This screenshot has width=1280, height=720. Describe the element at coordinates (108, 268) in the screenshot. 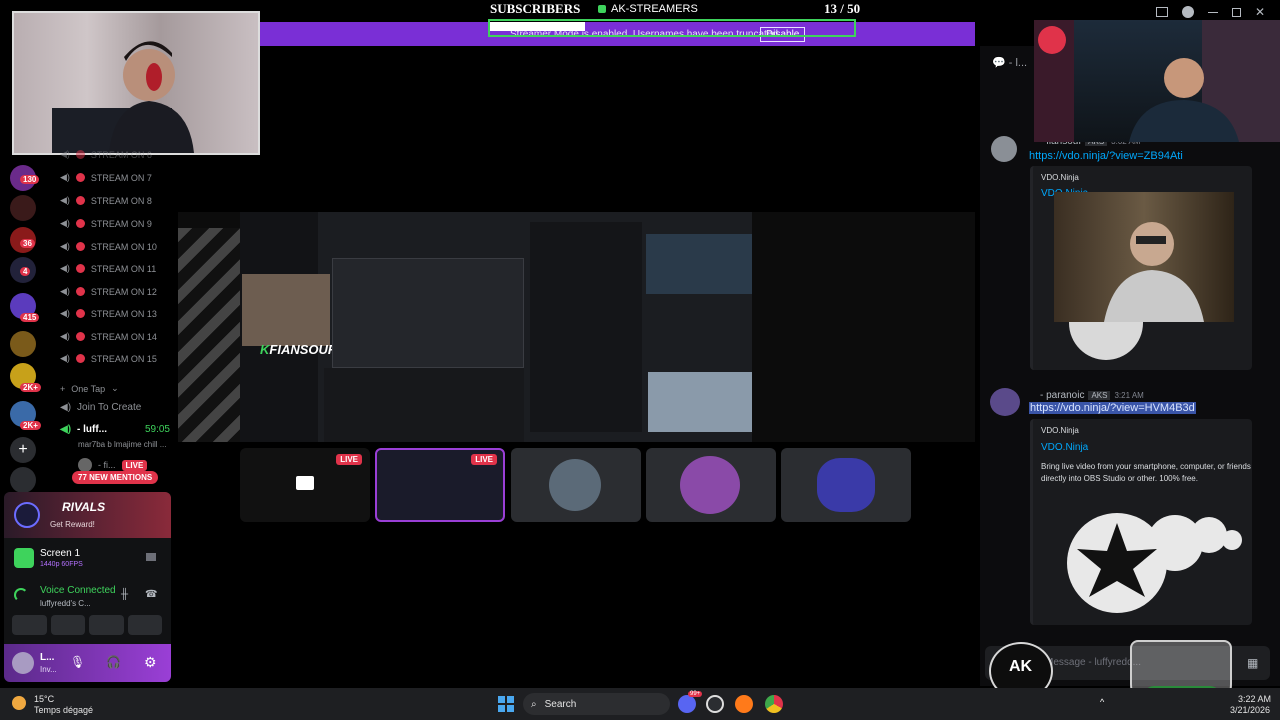

I see `voice-channel: ◀) STREAM ON 11` at that location.